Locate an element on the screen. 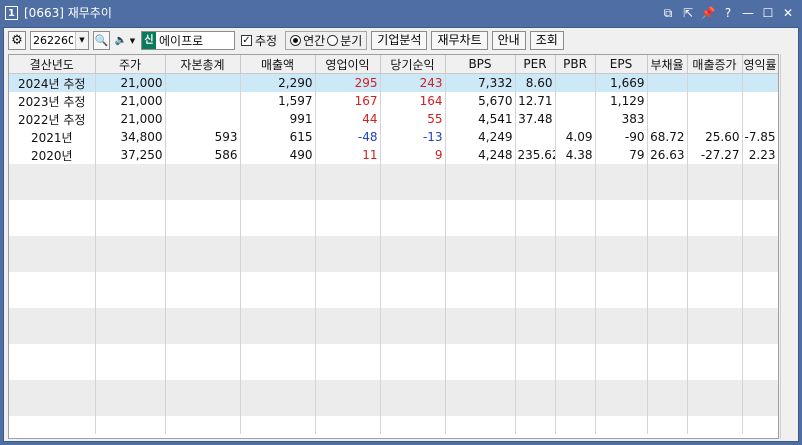 The width and height of the screenshot is (802, 445). search-button: 조회 is located at coordinates (546, 40).